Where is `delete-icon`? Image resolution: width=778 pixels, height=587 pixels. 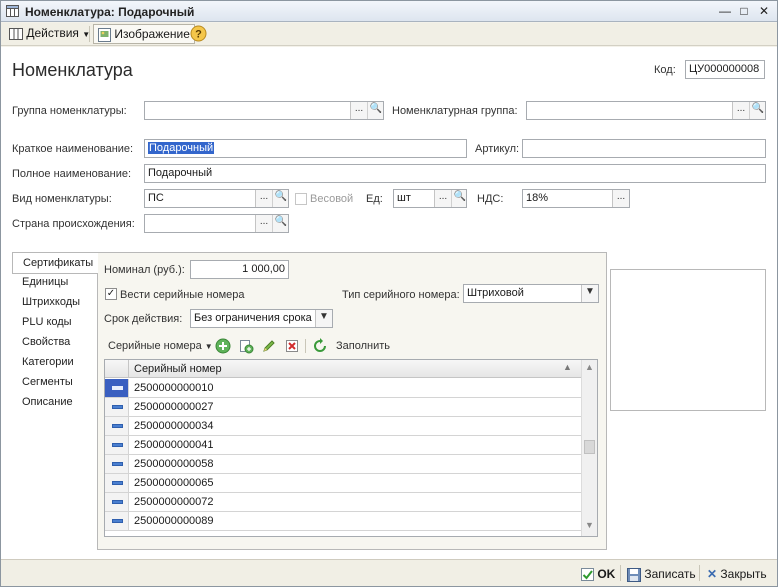
delete-icon is located at coordinates (292, 346).